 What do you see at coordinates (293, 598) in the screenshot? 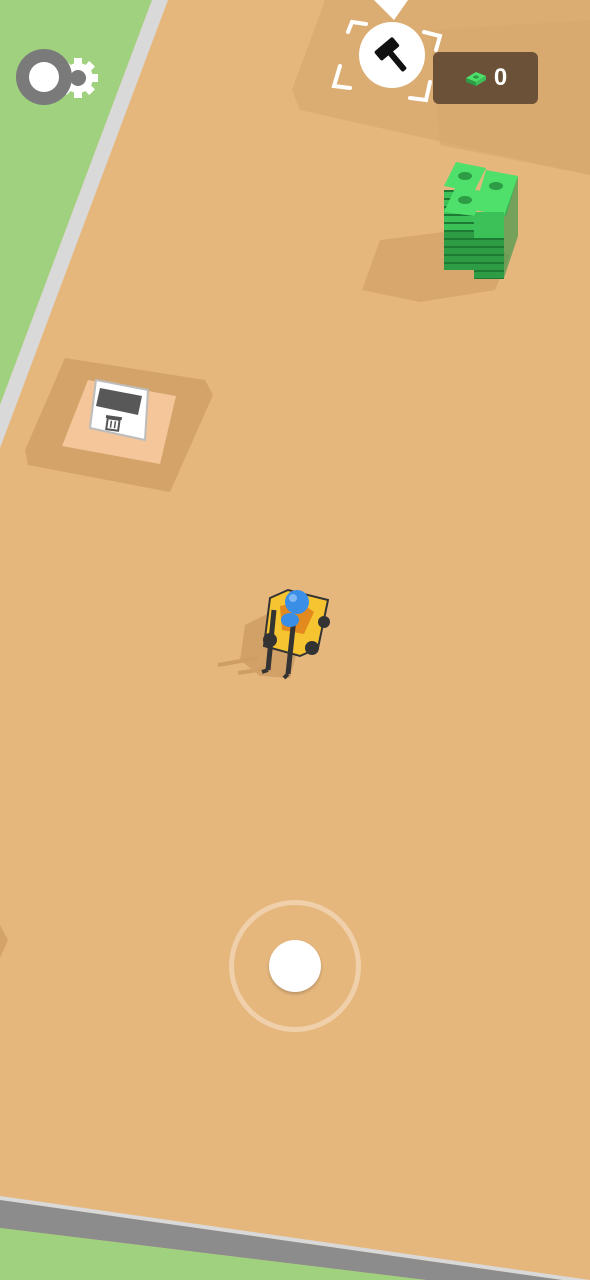
I see `driver-head-shine` at bounding box center [293, 598].